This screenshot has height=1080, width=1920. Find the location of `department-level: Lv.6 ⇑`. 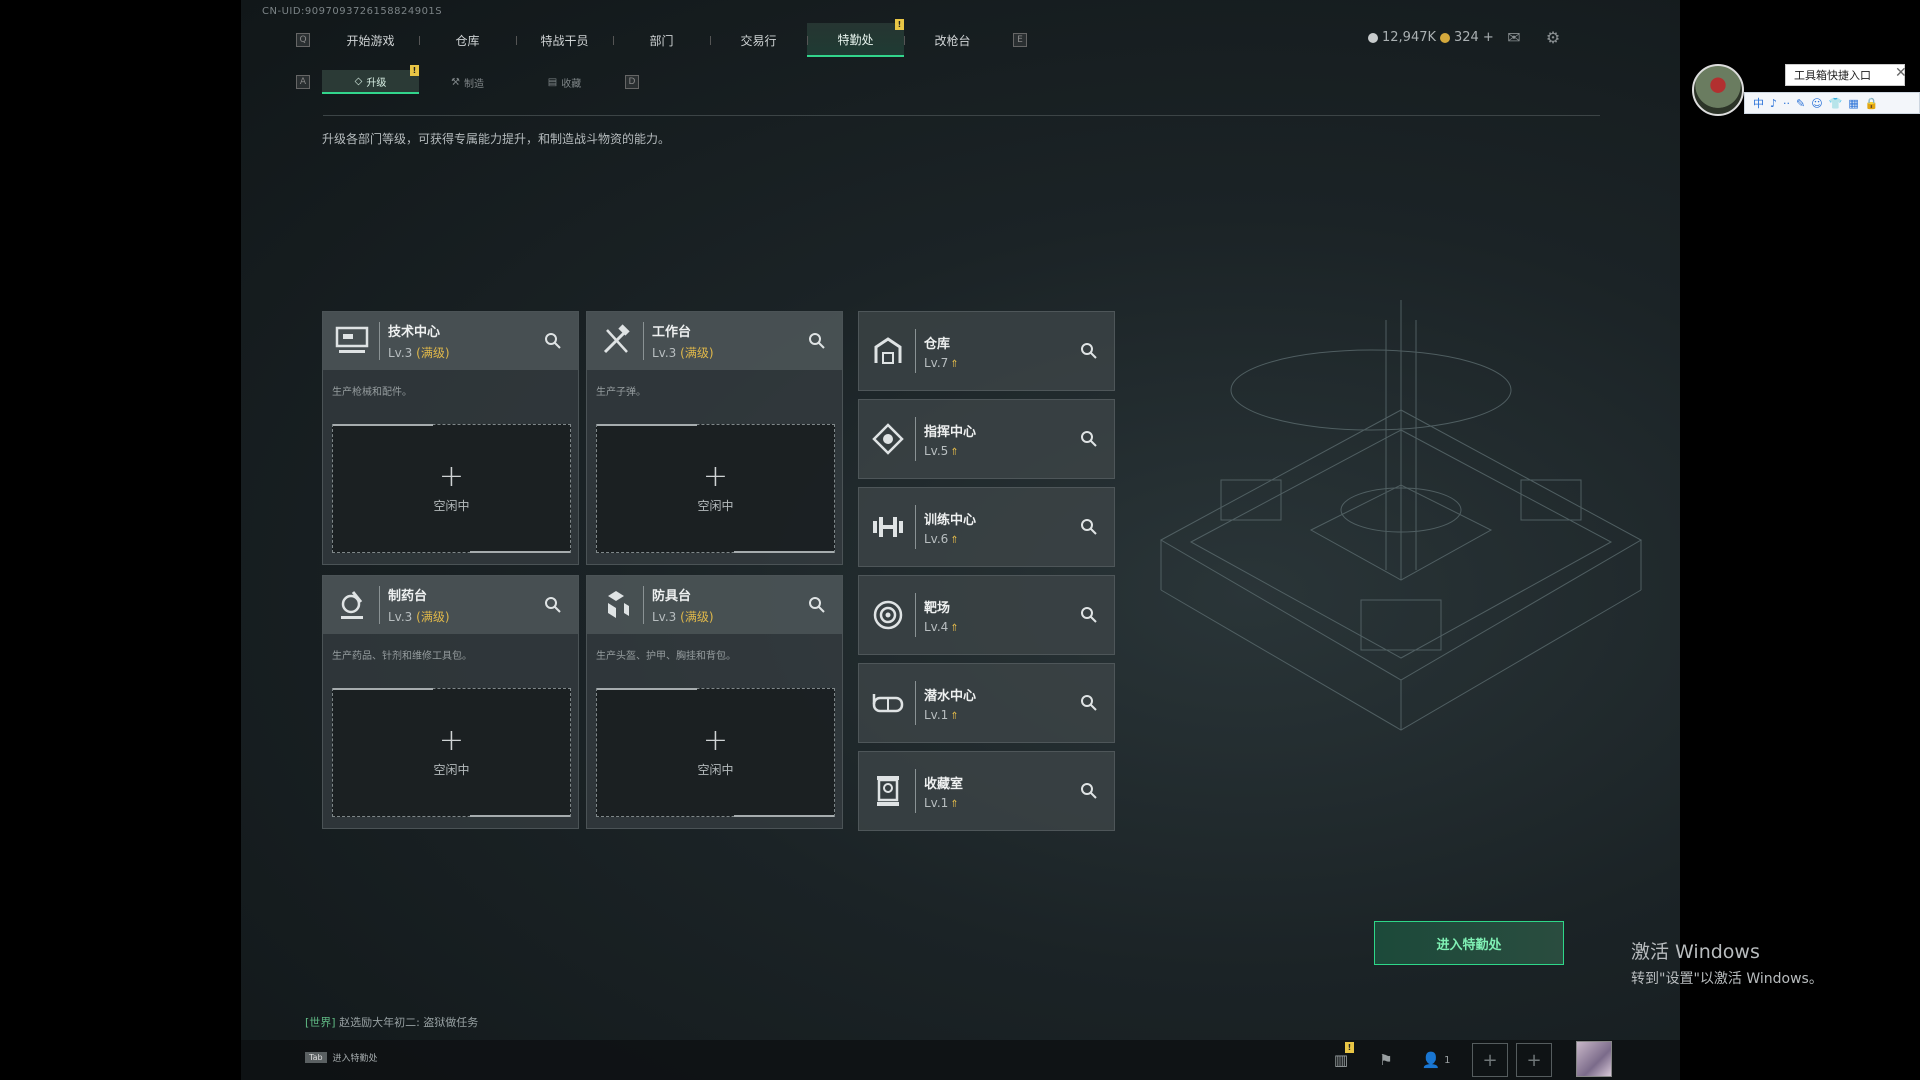

department-level: Lv.6 ⇑ is located at coordinates (941, 538).